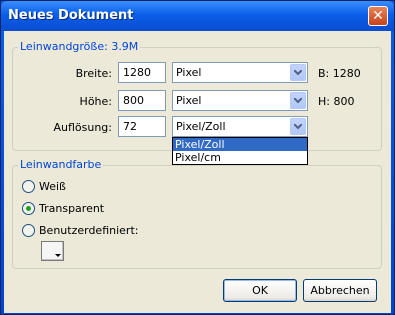 This screenshot has height=315, width=395. I want to click on resolution-label: Auflösung:, so click(82, 127).